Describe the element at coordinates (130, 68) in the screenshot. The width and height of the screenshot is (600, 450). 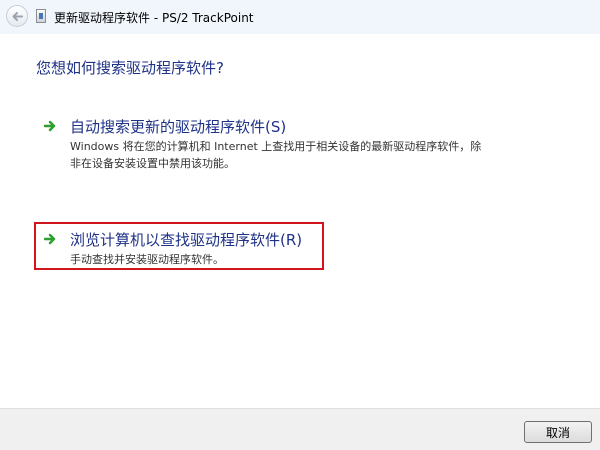
I see `page-heading: 您想如何搜索驱动程序软件?` at that location.